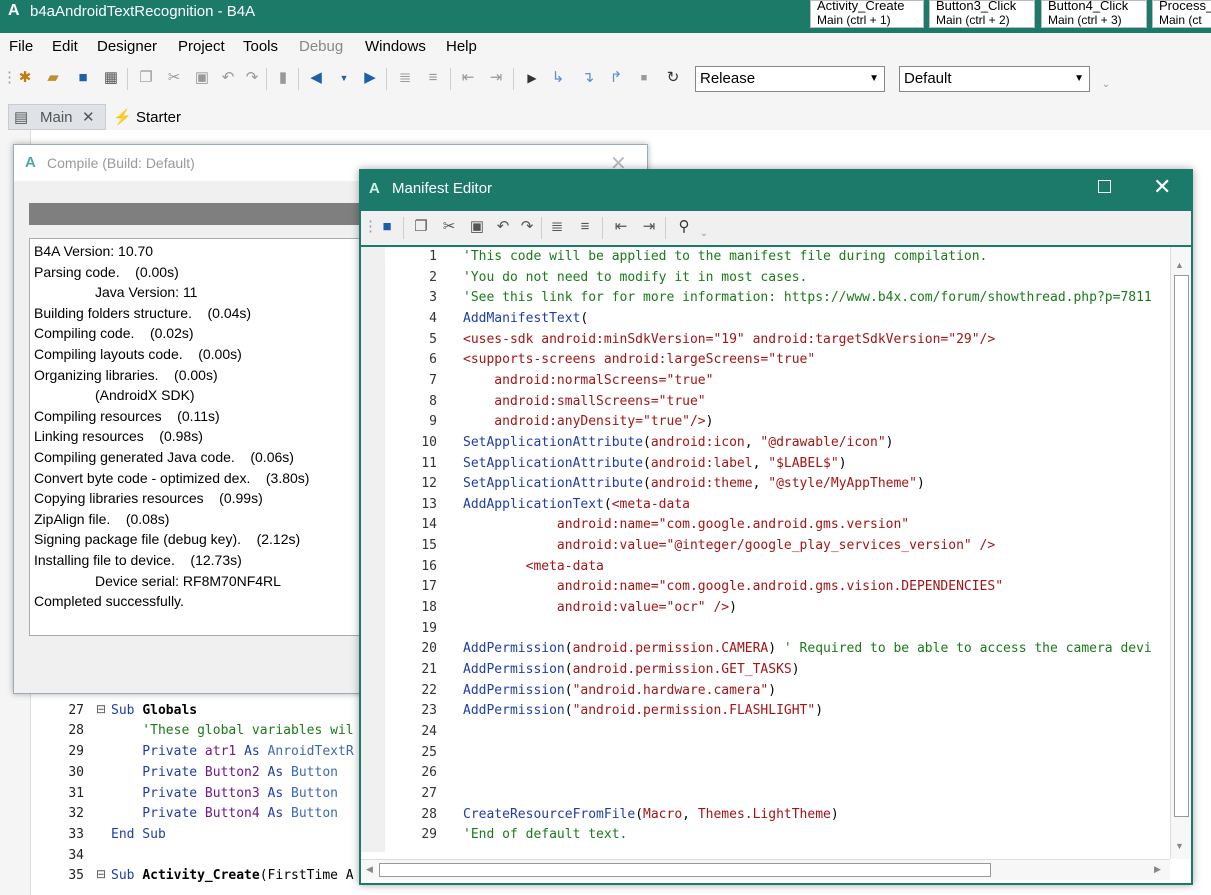 Image resolution: width=1211 pixels, height=895 pixels. What do you see at coordinates (982, 14) in the screenshot?
I see `quick-nav-button3-click: Button3_Click Main (ctrl + 2)` at bounding box center [982, 14].